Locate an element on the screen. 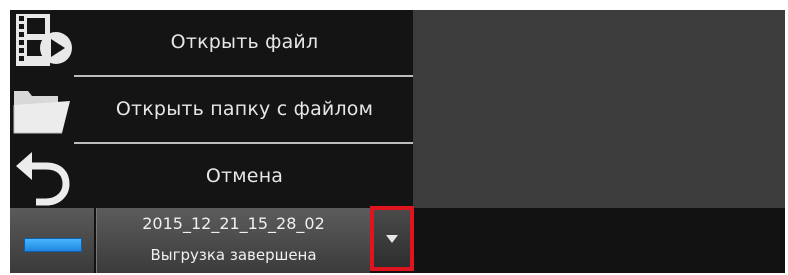 Image resolution: width=788 pixels, height=275 pixels. download-progress is located at coordinates (52, 240).